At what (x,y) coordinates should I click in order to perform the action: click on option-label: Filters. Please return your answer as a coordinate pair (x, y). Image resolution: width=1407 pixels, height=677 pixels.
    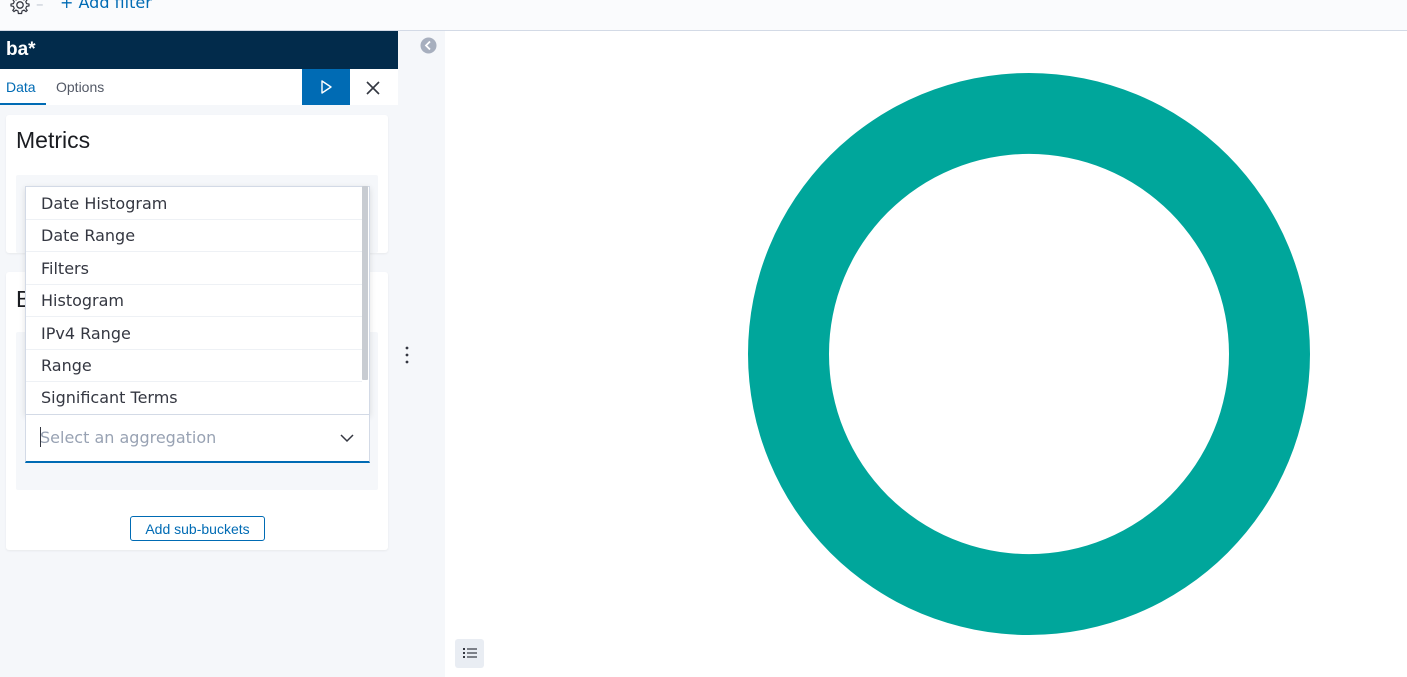
    Looking at the image, I should click on (65, 268).